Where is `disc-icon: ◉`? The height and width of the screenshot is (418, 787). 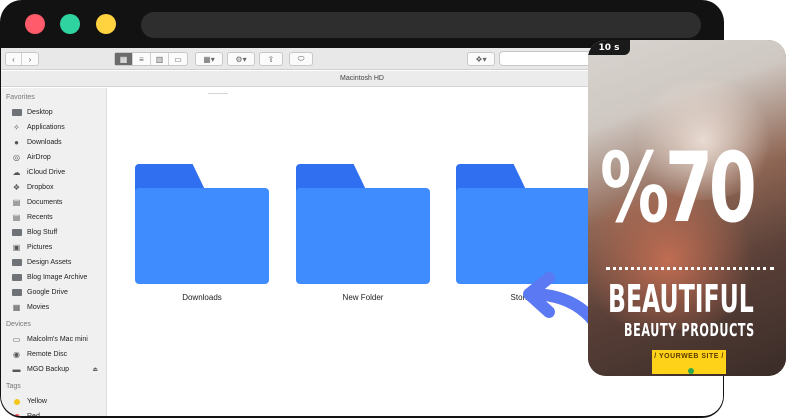 disc-icon: ◉ is located at coordinates (16, 354).